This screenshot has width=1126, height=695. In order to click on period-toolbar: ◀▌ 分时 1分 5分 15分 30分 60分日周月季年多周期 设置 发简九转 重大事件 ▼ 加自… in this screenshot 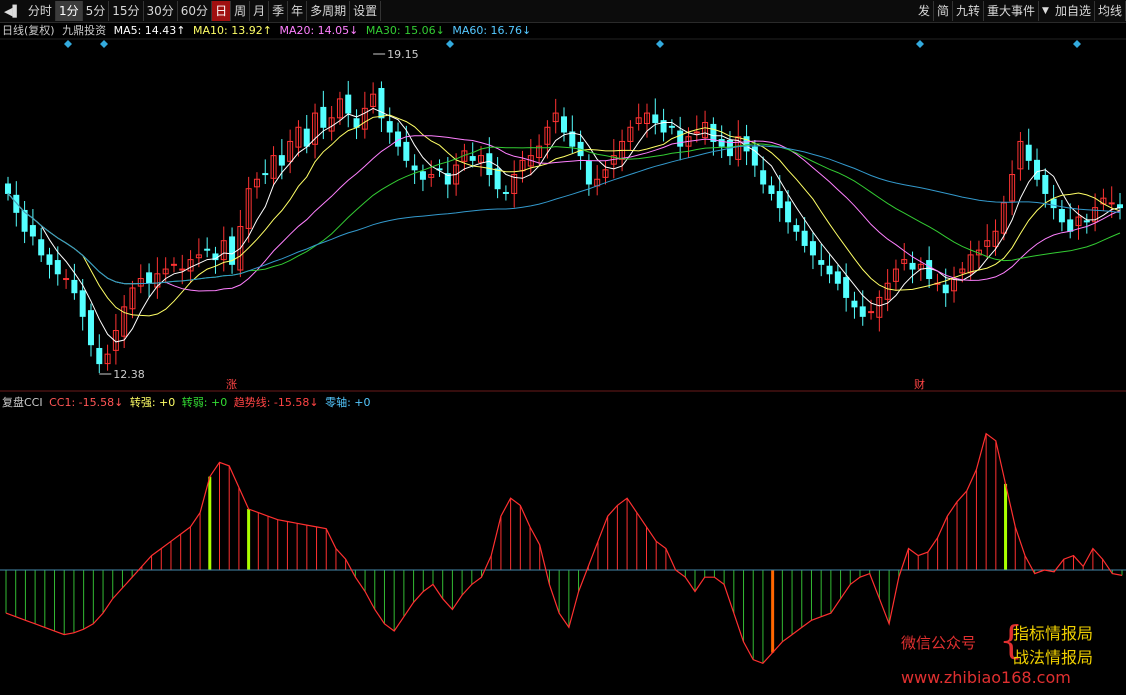, I will do `click(563, 11)`.